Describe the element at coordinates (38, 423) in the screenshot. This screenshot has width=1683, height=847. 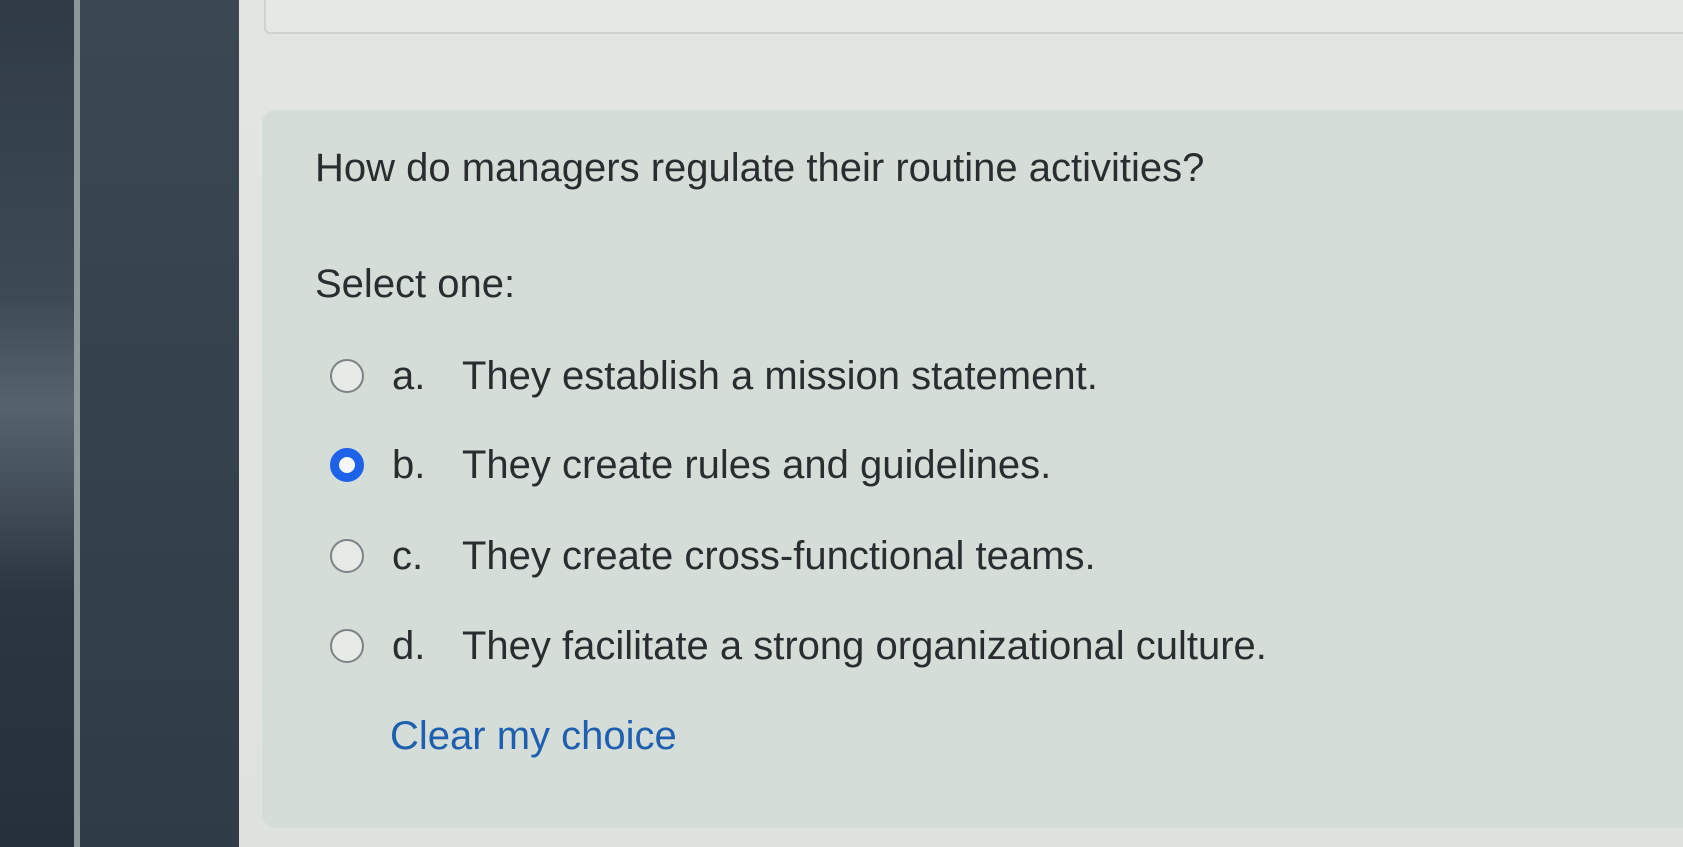
I see `screen-bezel` at that location.